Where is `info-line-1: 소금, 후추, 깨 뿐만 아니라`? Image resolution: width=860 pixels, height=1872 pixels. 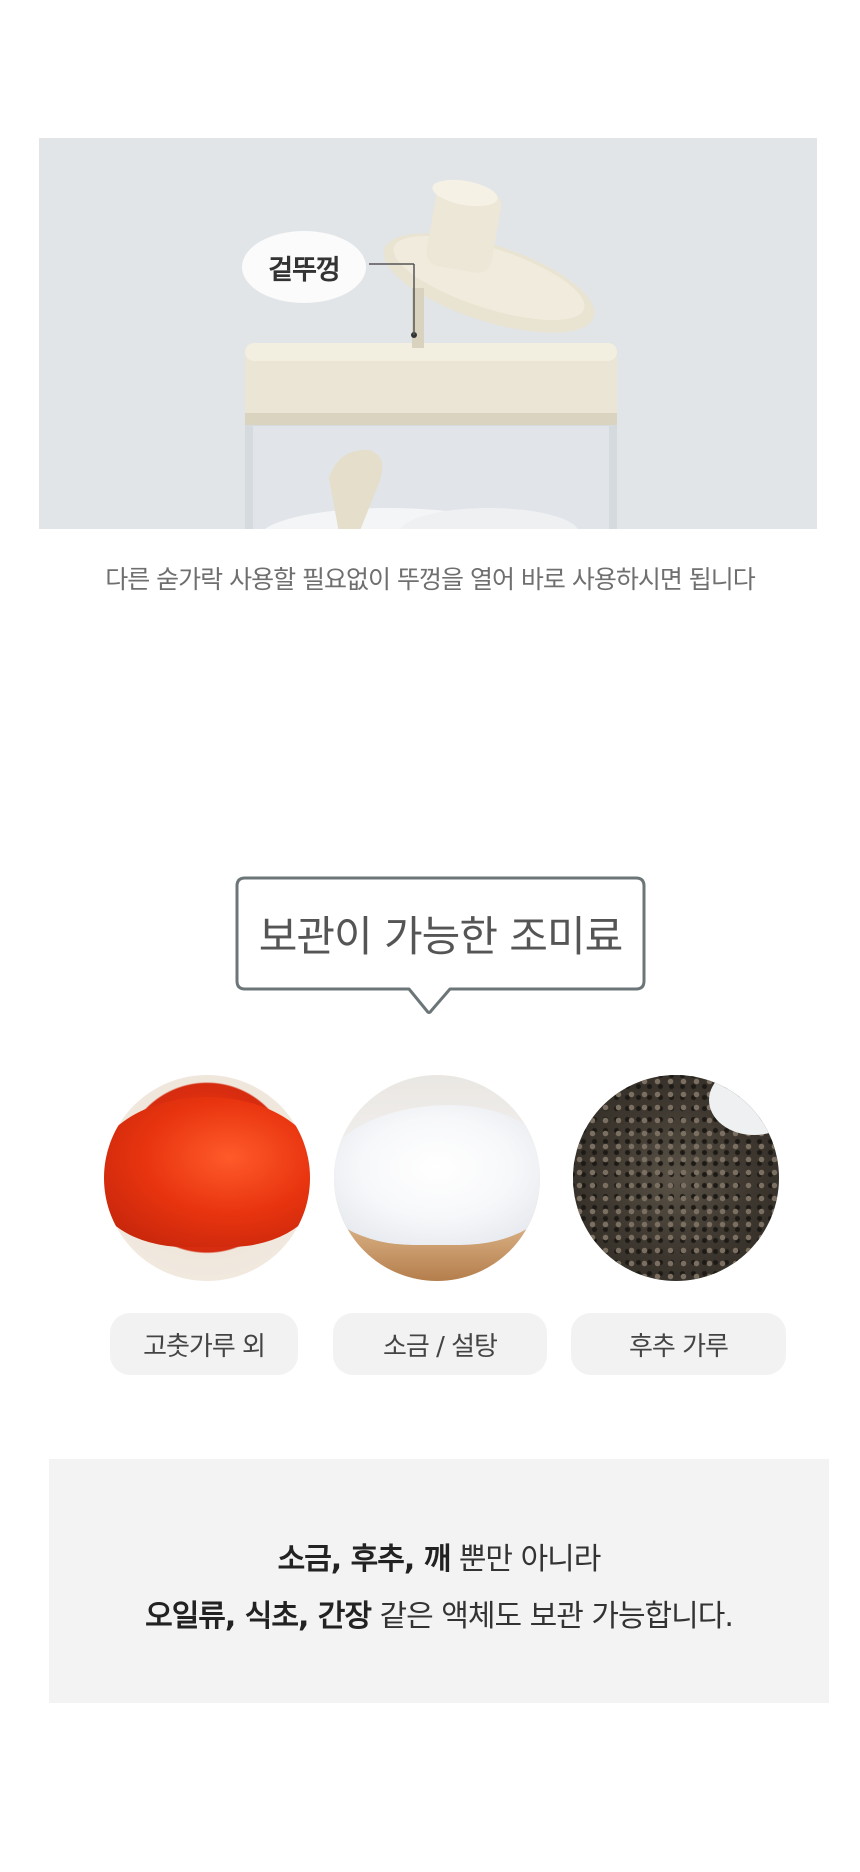 info-line-1: 소금, 후추, 깨 뿐만 아니라 is located at coordinates (439, 1556).